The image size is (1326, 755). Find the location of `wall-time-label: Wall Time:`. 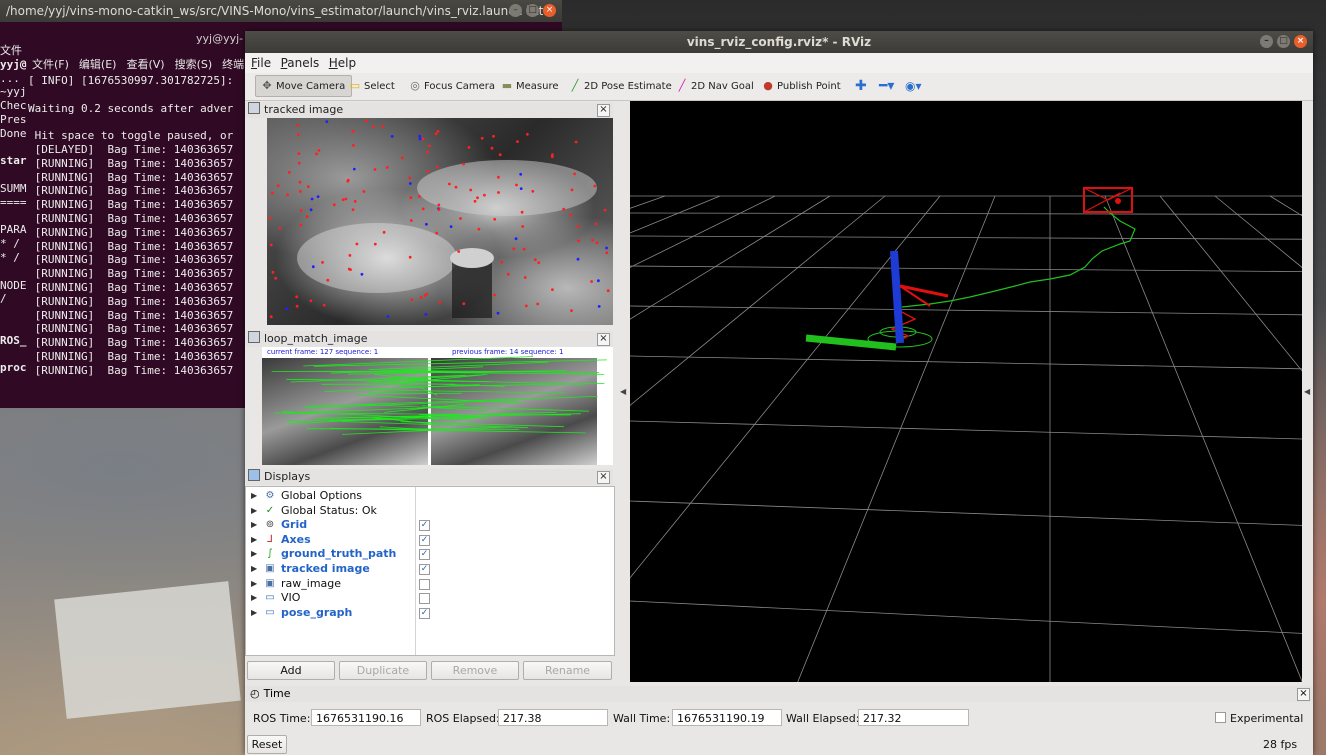

wall-time-label: Wall Time: is located at coordinates (642, 718).